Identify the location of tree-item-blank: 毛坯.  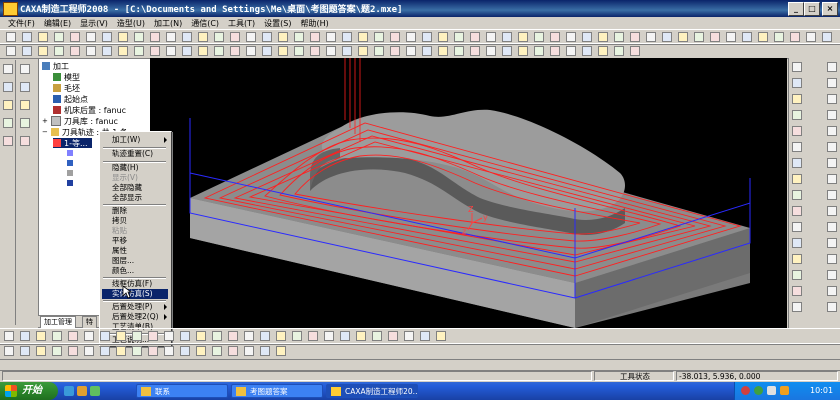
(66, 88).